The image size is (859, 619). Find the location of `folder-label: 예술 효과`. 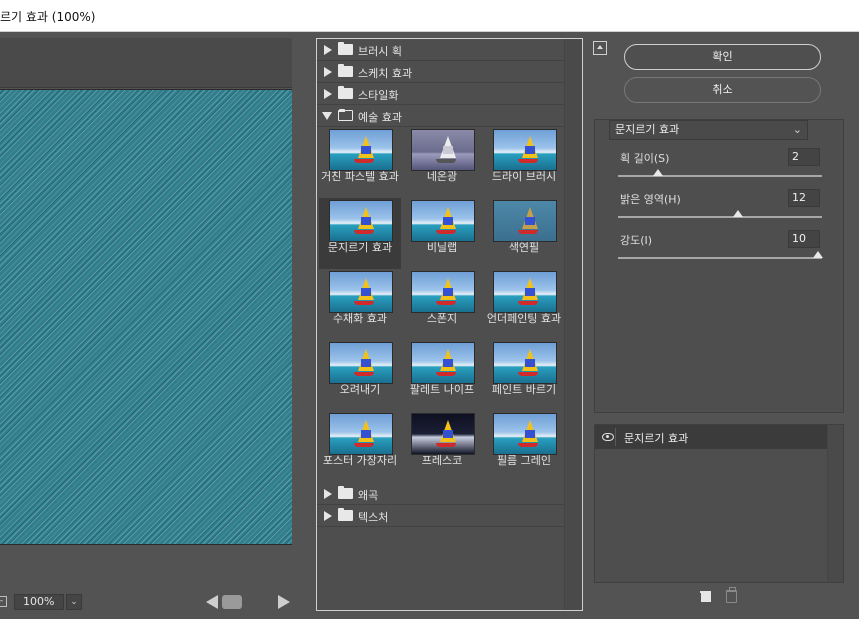

folder-label: 예술 효과 is located at coordinates (380, 117).